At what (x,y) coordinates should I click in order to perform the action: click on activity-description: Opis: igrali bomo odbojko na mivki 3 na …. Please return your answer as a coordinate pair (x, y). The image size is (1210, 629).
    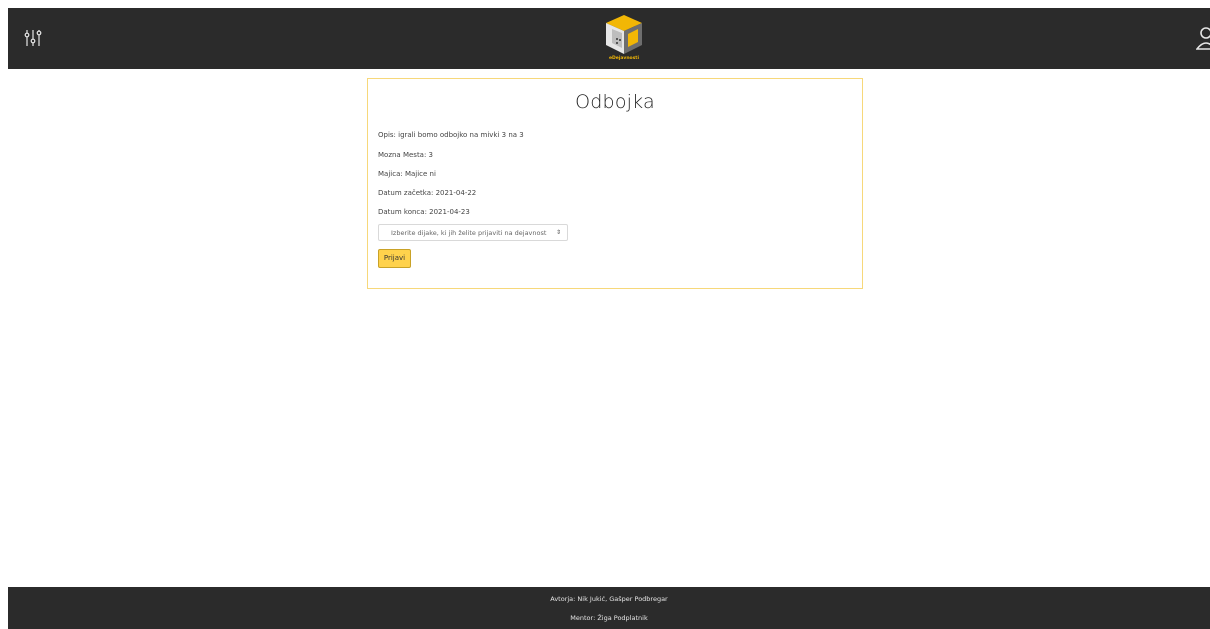
    Looking at the image, I should click on (451, 135).